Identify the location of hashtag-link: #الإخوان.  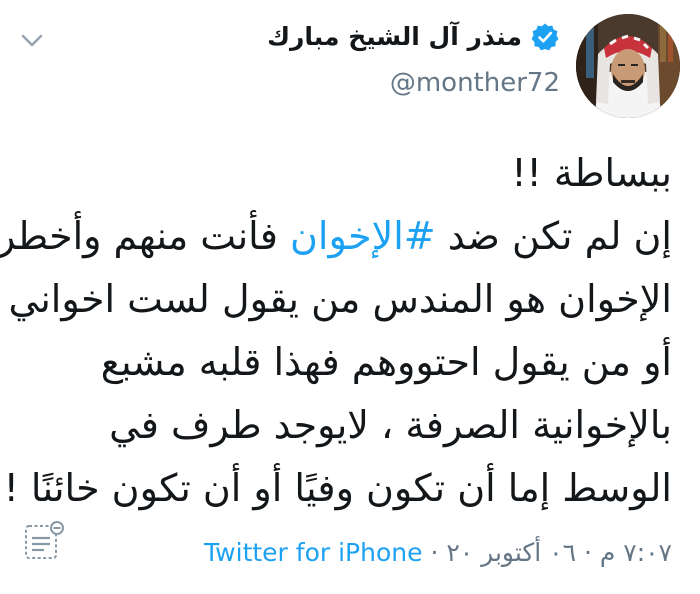
(363, 236).